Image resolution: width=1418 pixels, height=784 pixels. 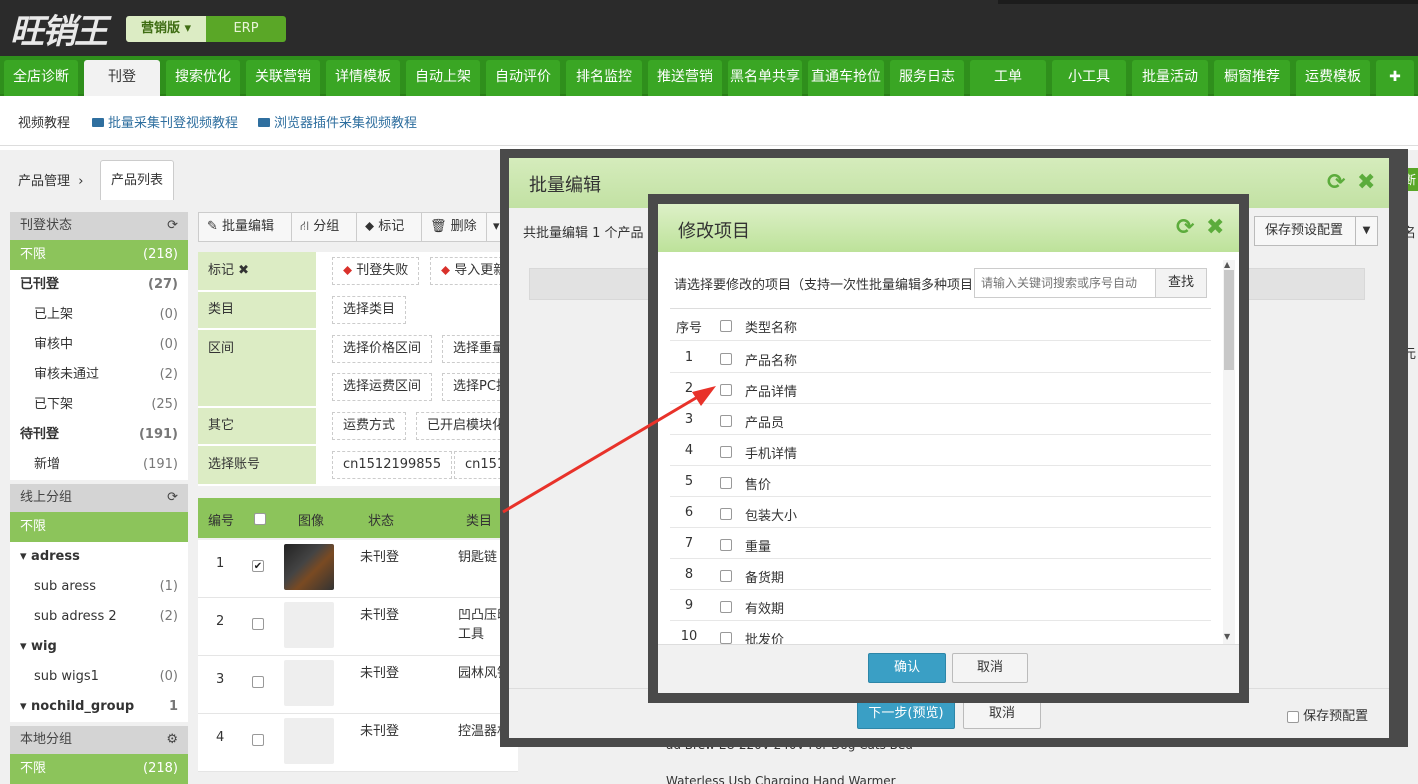 I want to click on arrow-line, so click(x=604, y=452).